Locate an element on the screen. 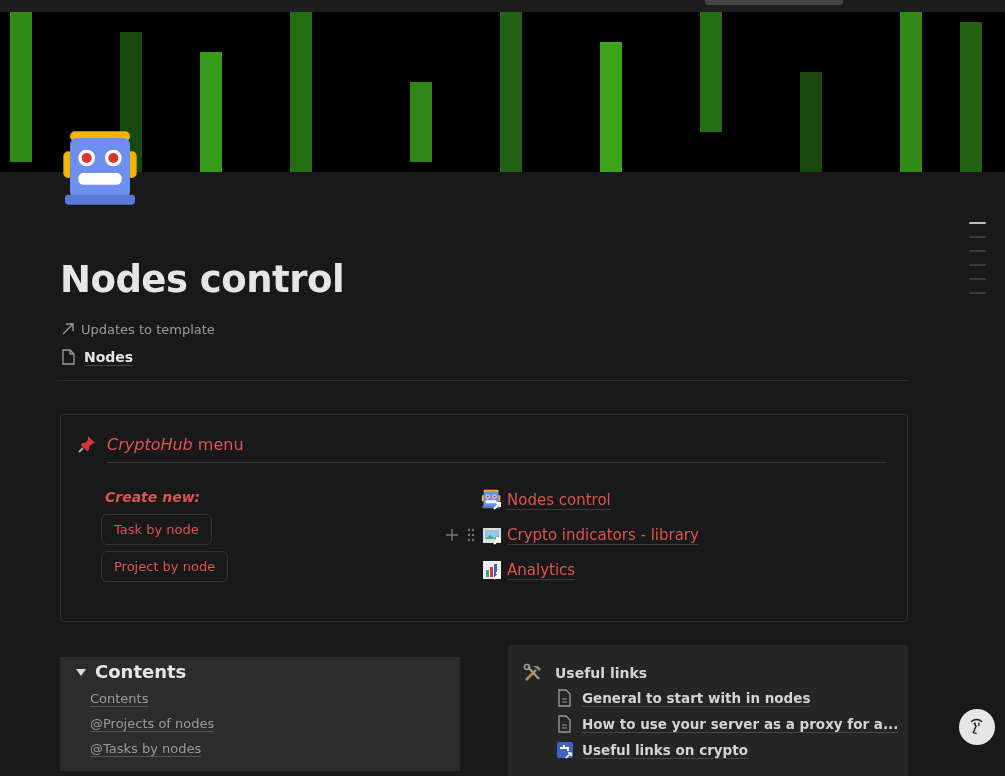  page-icon is located at coordinates (68, 357).